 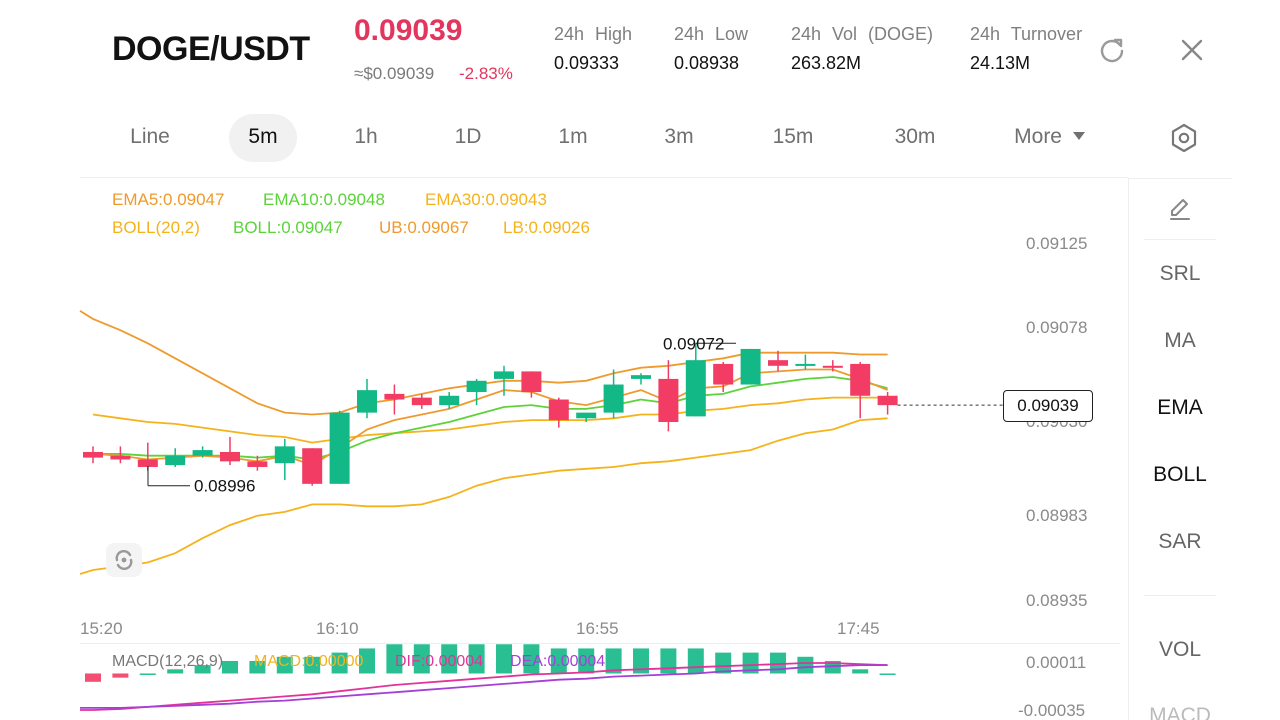 What do you see at coordinates (309, 661) in the screenshot?
I see `legend-macd-value: MACD:0.00000` at bounding box center [309, 661].